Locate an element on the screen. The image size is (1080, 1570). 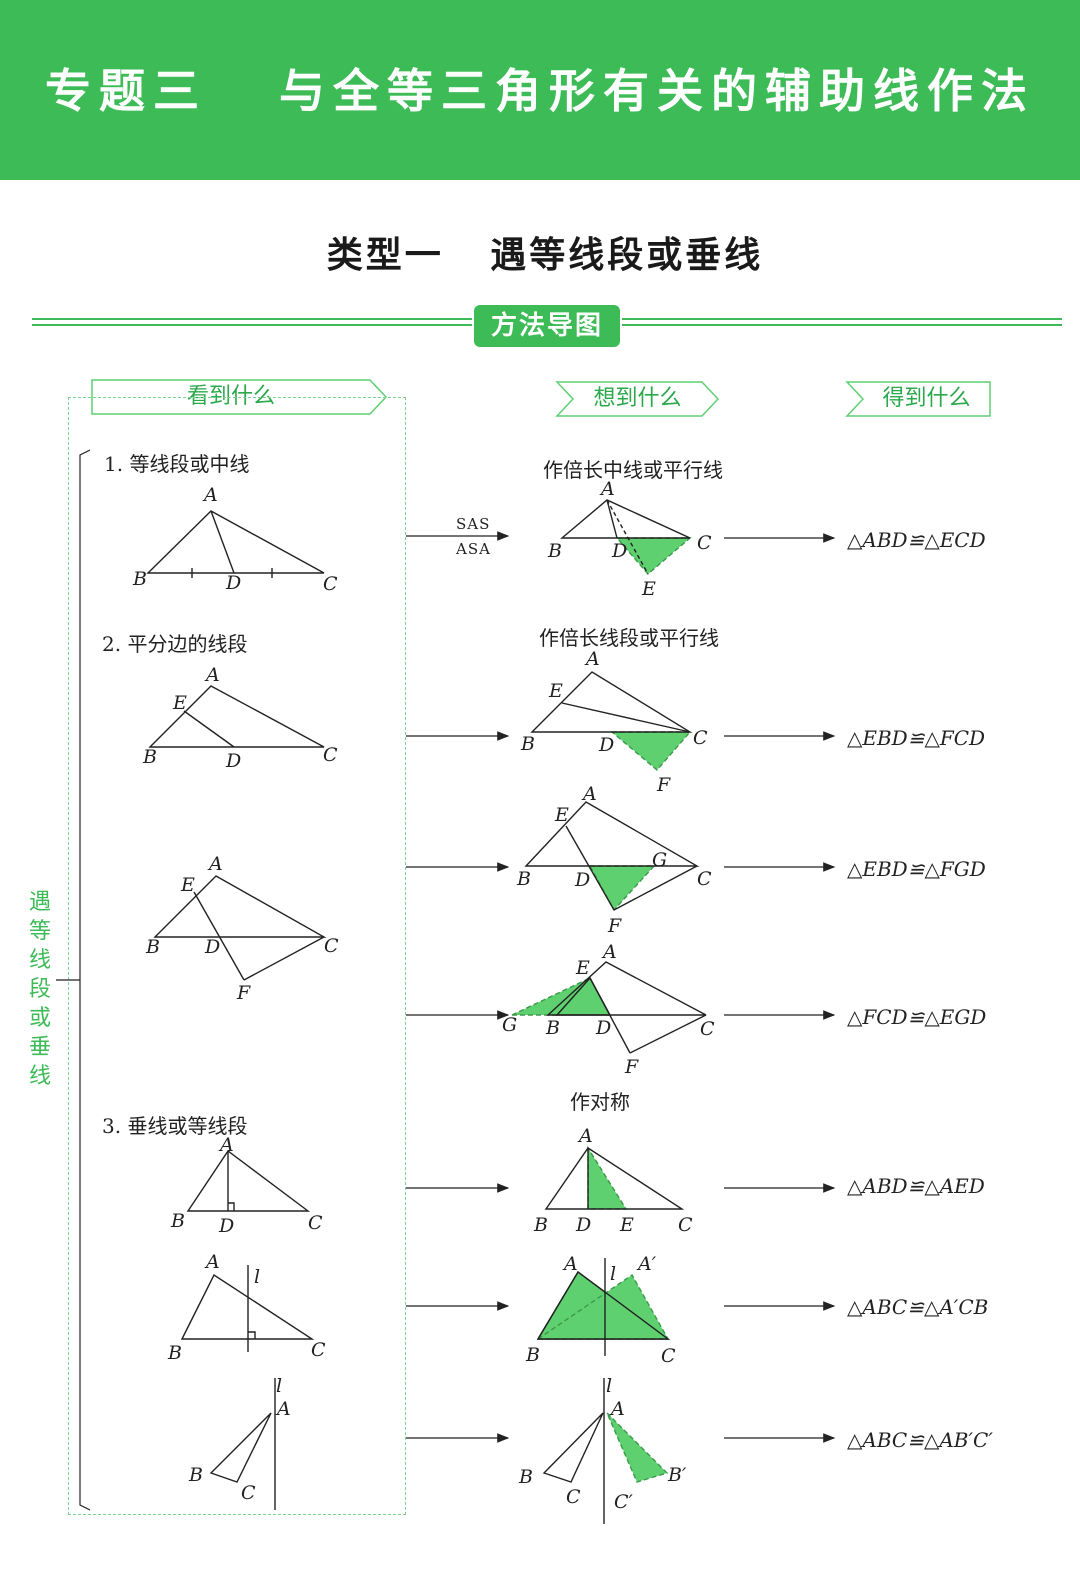
svg-text: B′ is located at coordinates (677, 1475).